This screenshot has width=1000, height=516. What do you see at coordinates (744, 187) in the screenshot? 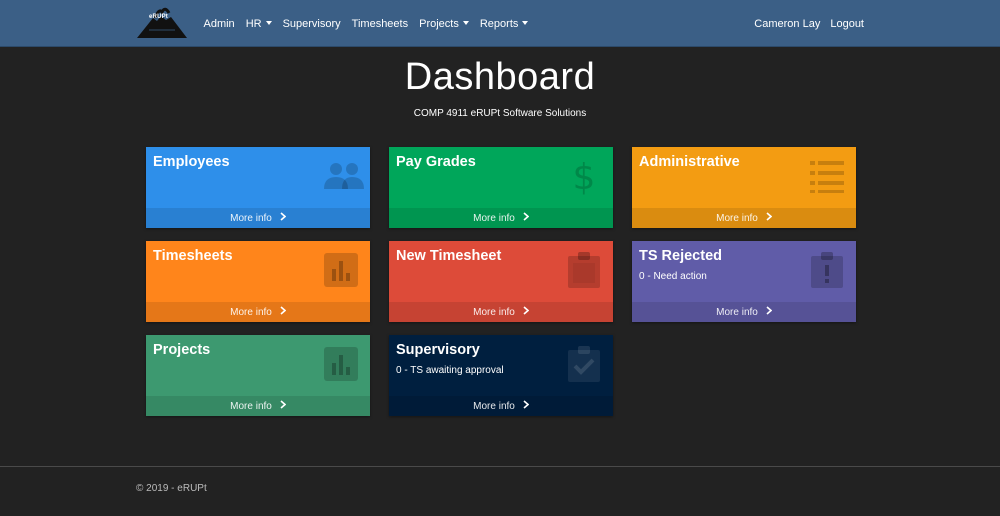
I see `card-administrative: Administrative More info` at bounding box center [744, 187].